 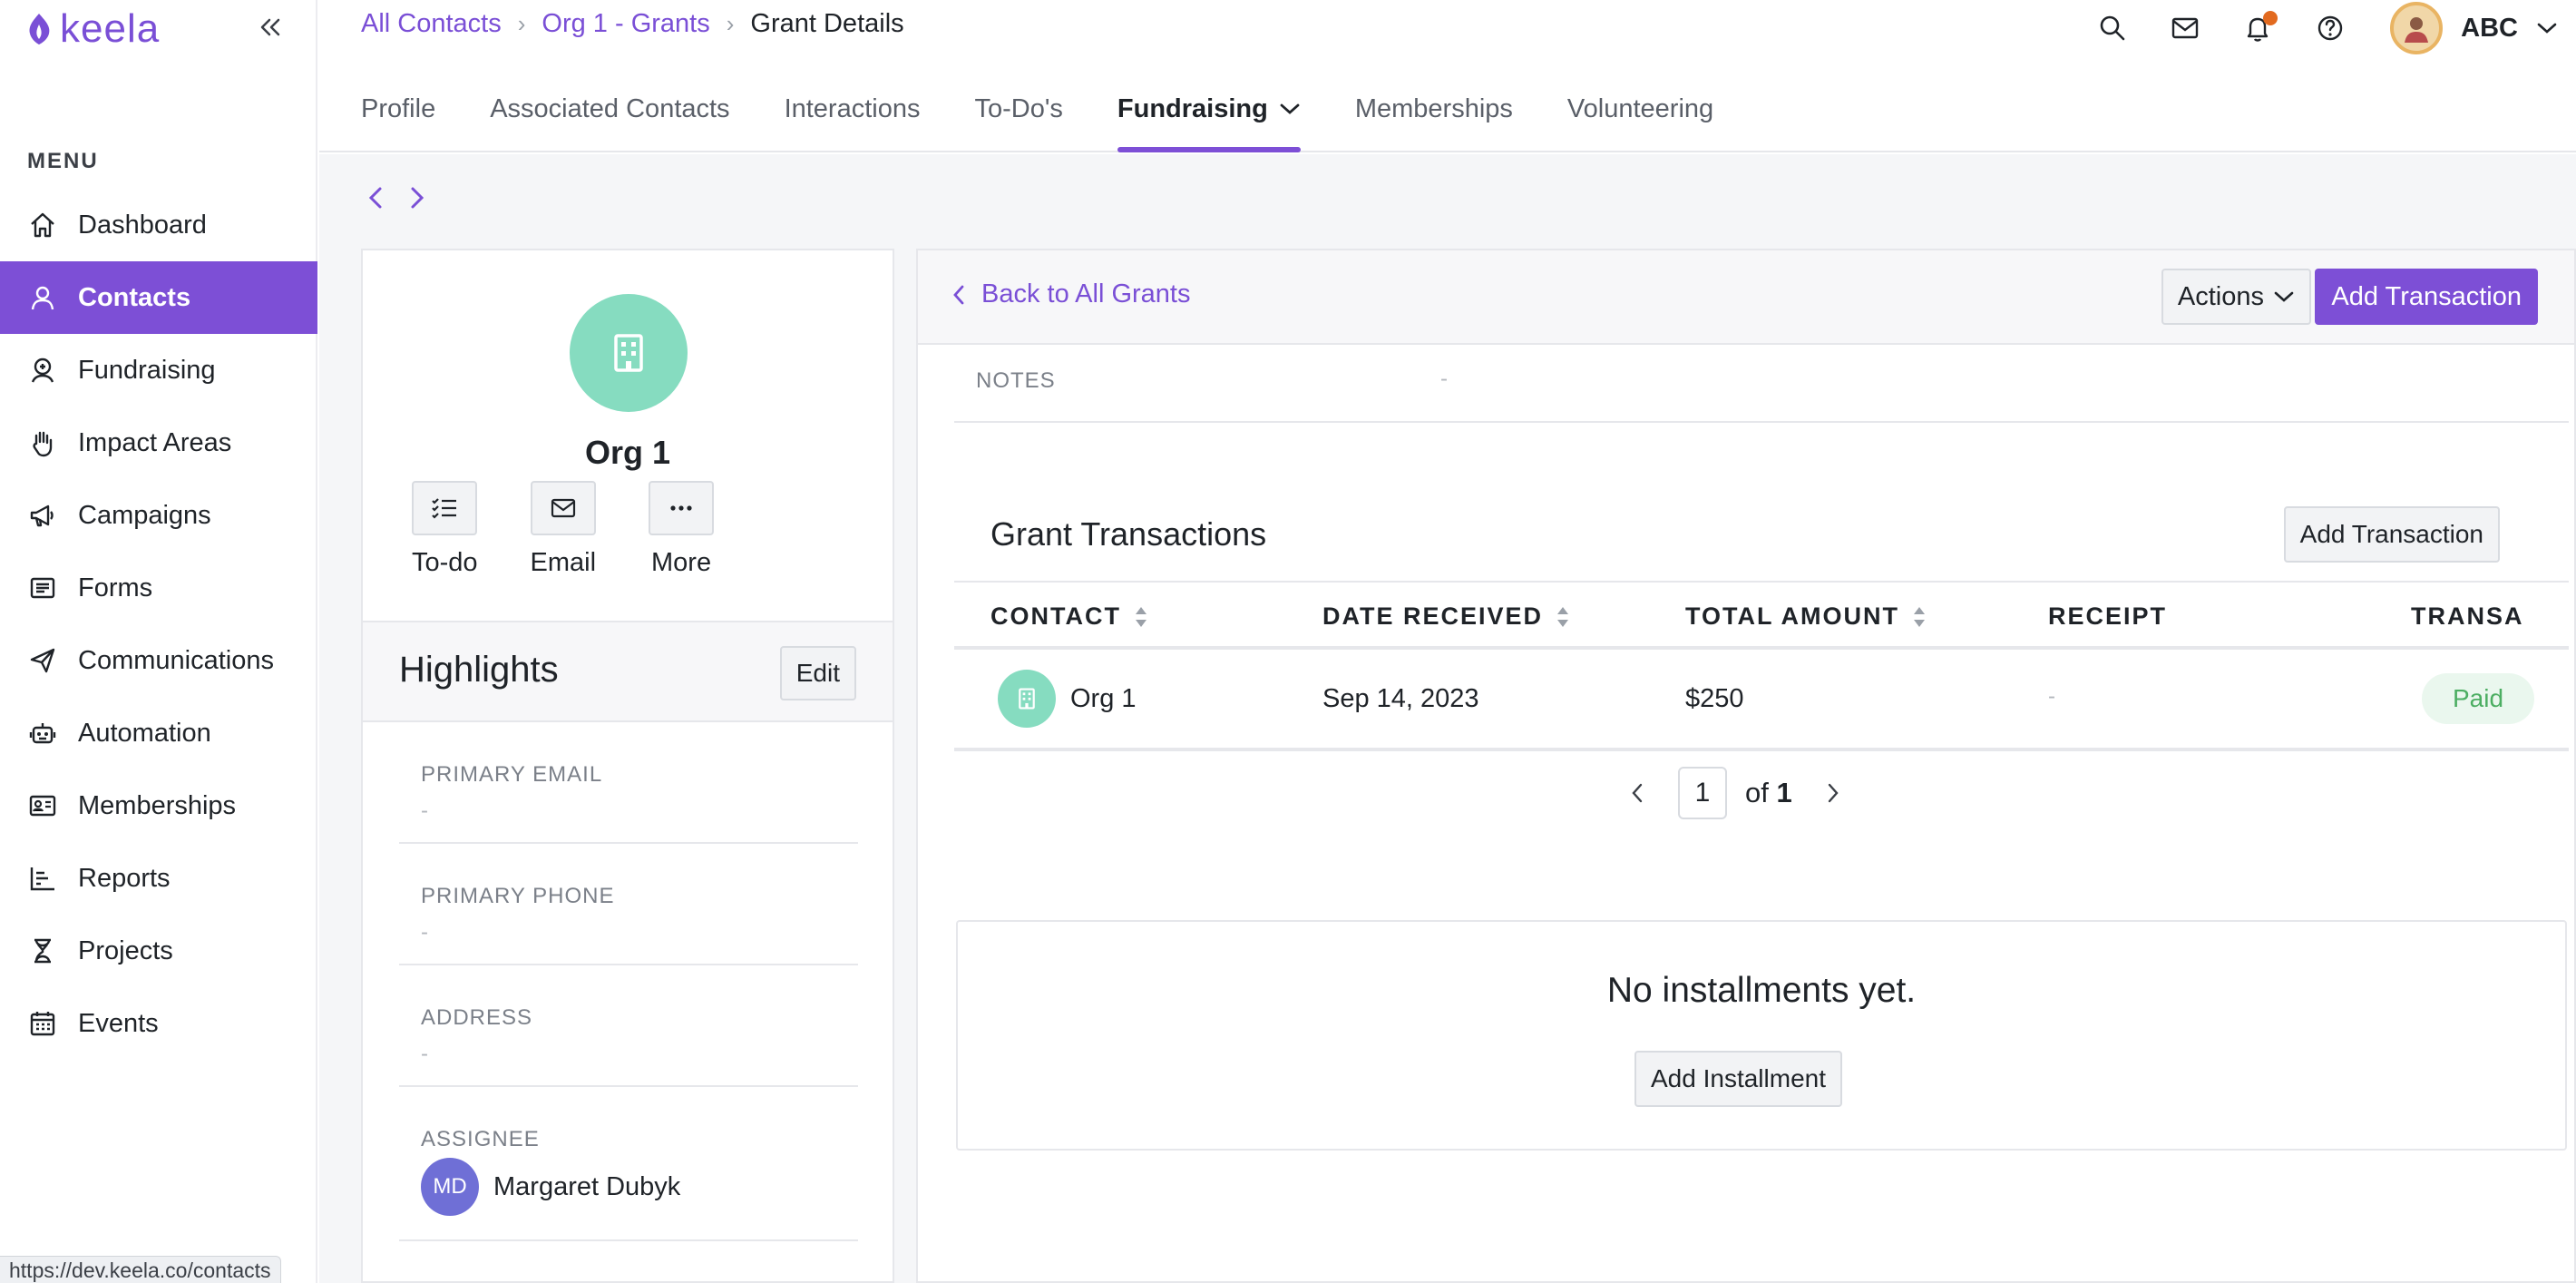 I want to click on edit-highlights-button: Edit, so click(x=817, y=673).